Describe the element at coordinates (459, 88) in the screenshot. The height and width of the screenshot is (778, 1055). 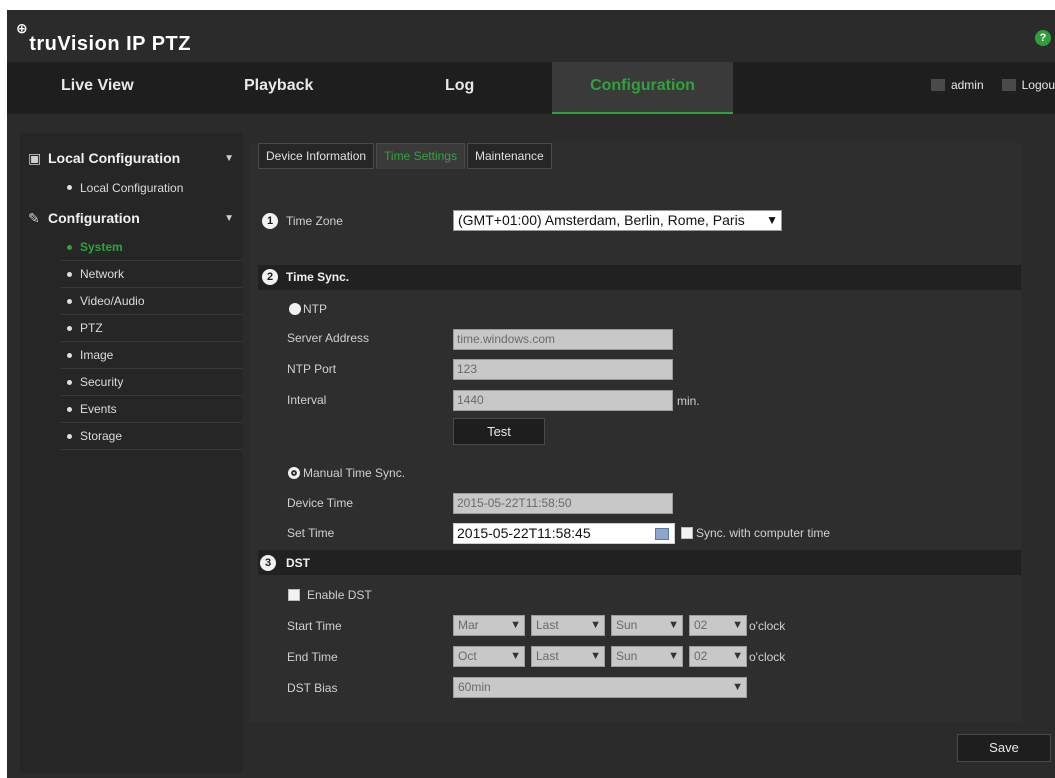
I see `tab-log: Log` at that location.